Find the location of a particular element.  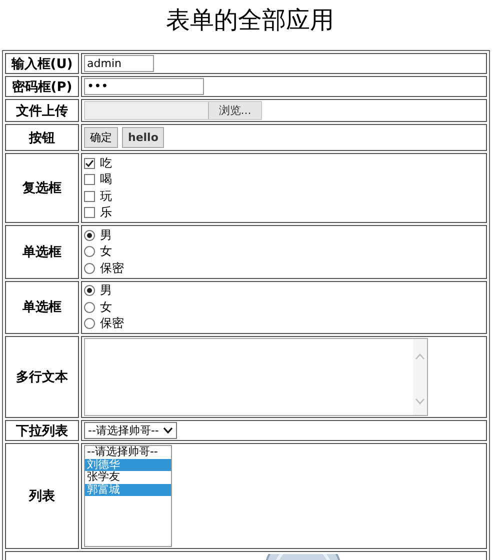

page-title: 表单的全部应用 is located at coordinates (250, 20).